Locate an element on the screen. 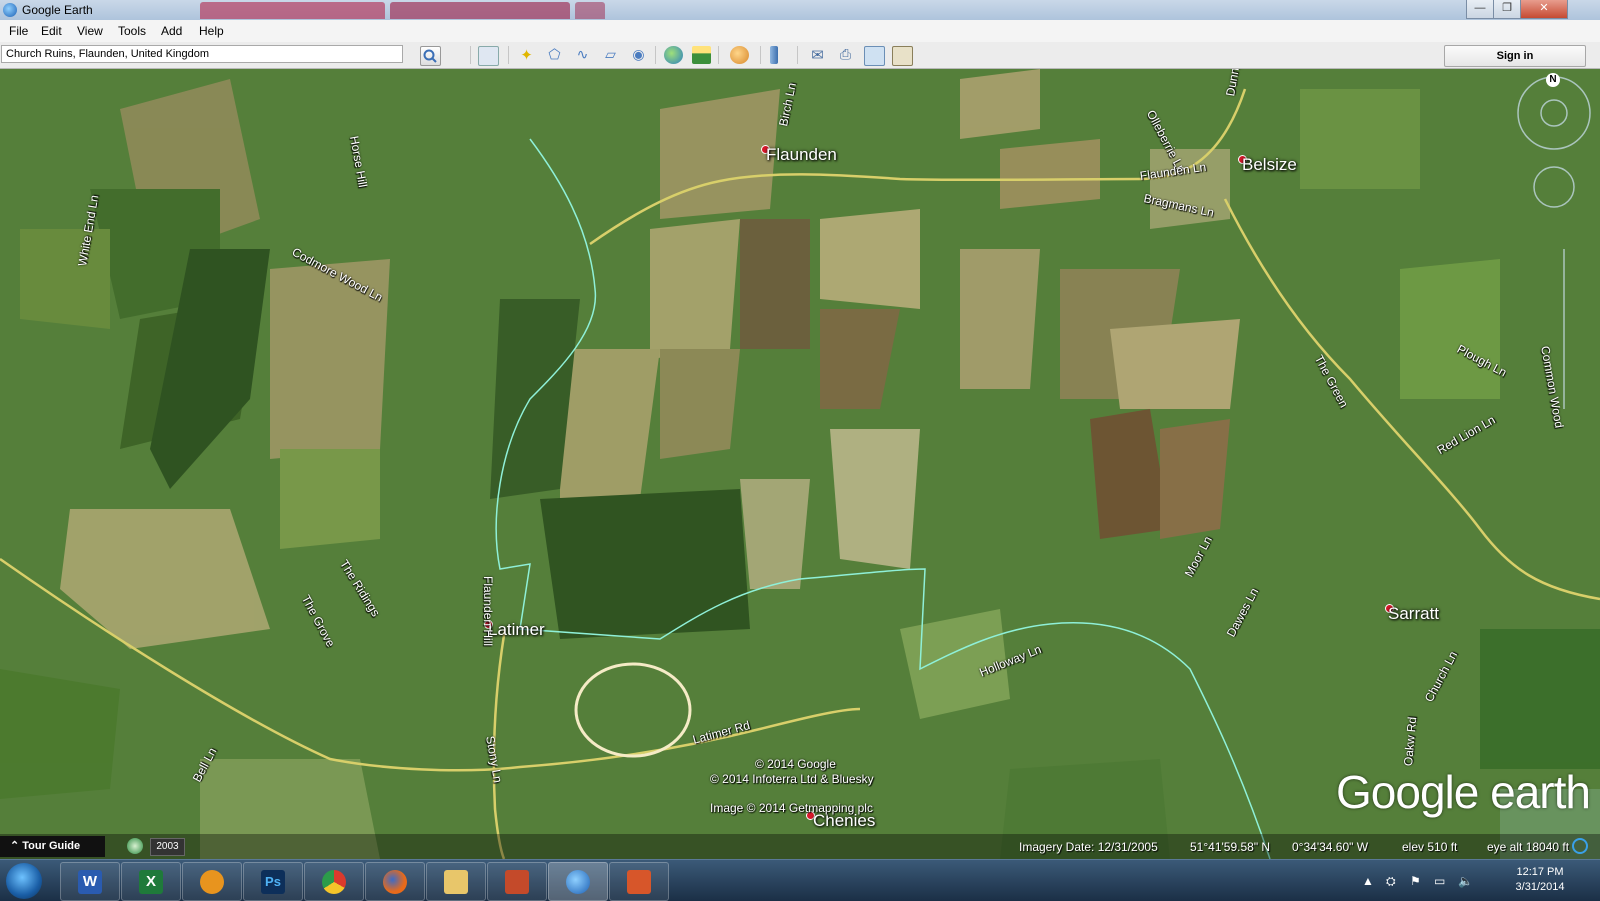 This screenshot has width=1600, height=901. excel-icon: X is located at coordinates (151, 882).